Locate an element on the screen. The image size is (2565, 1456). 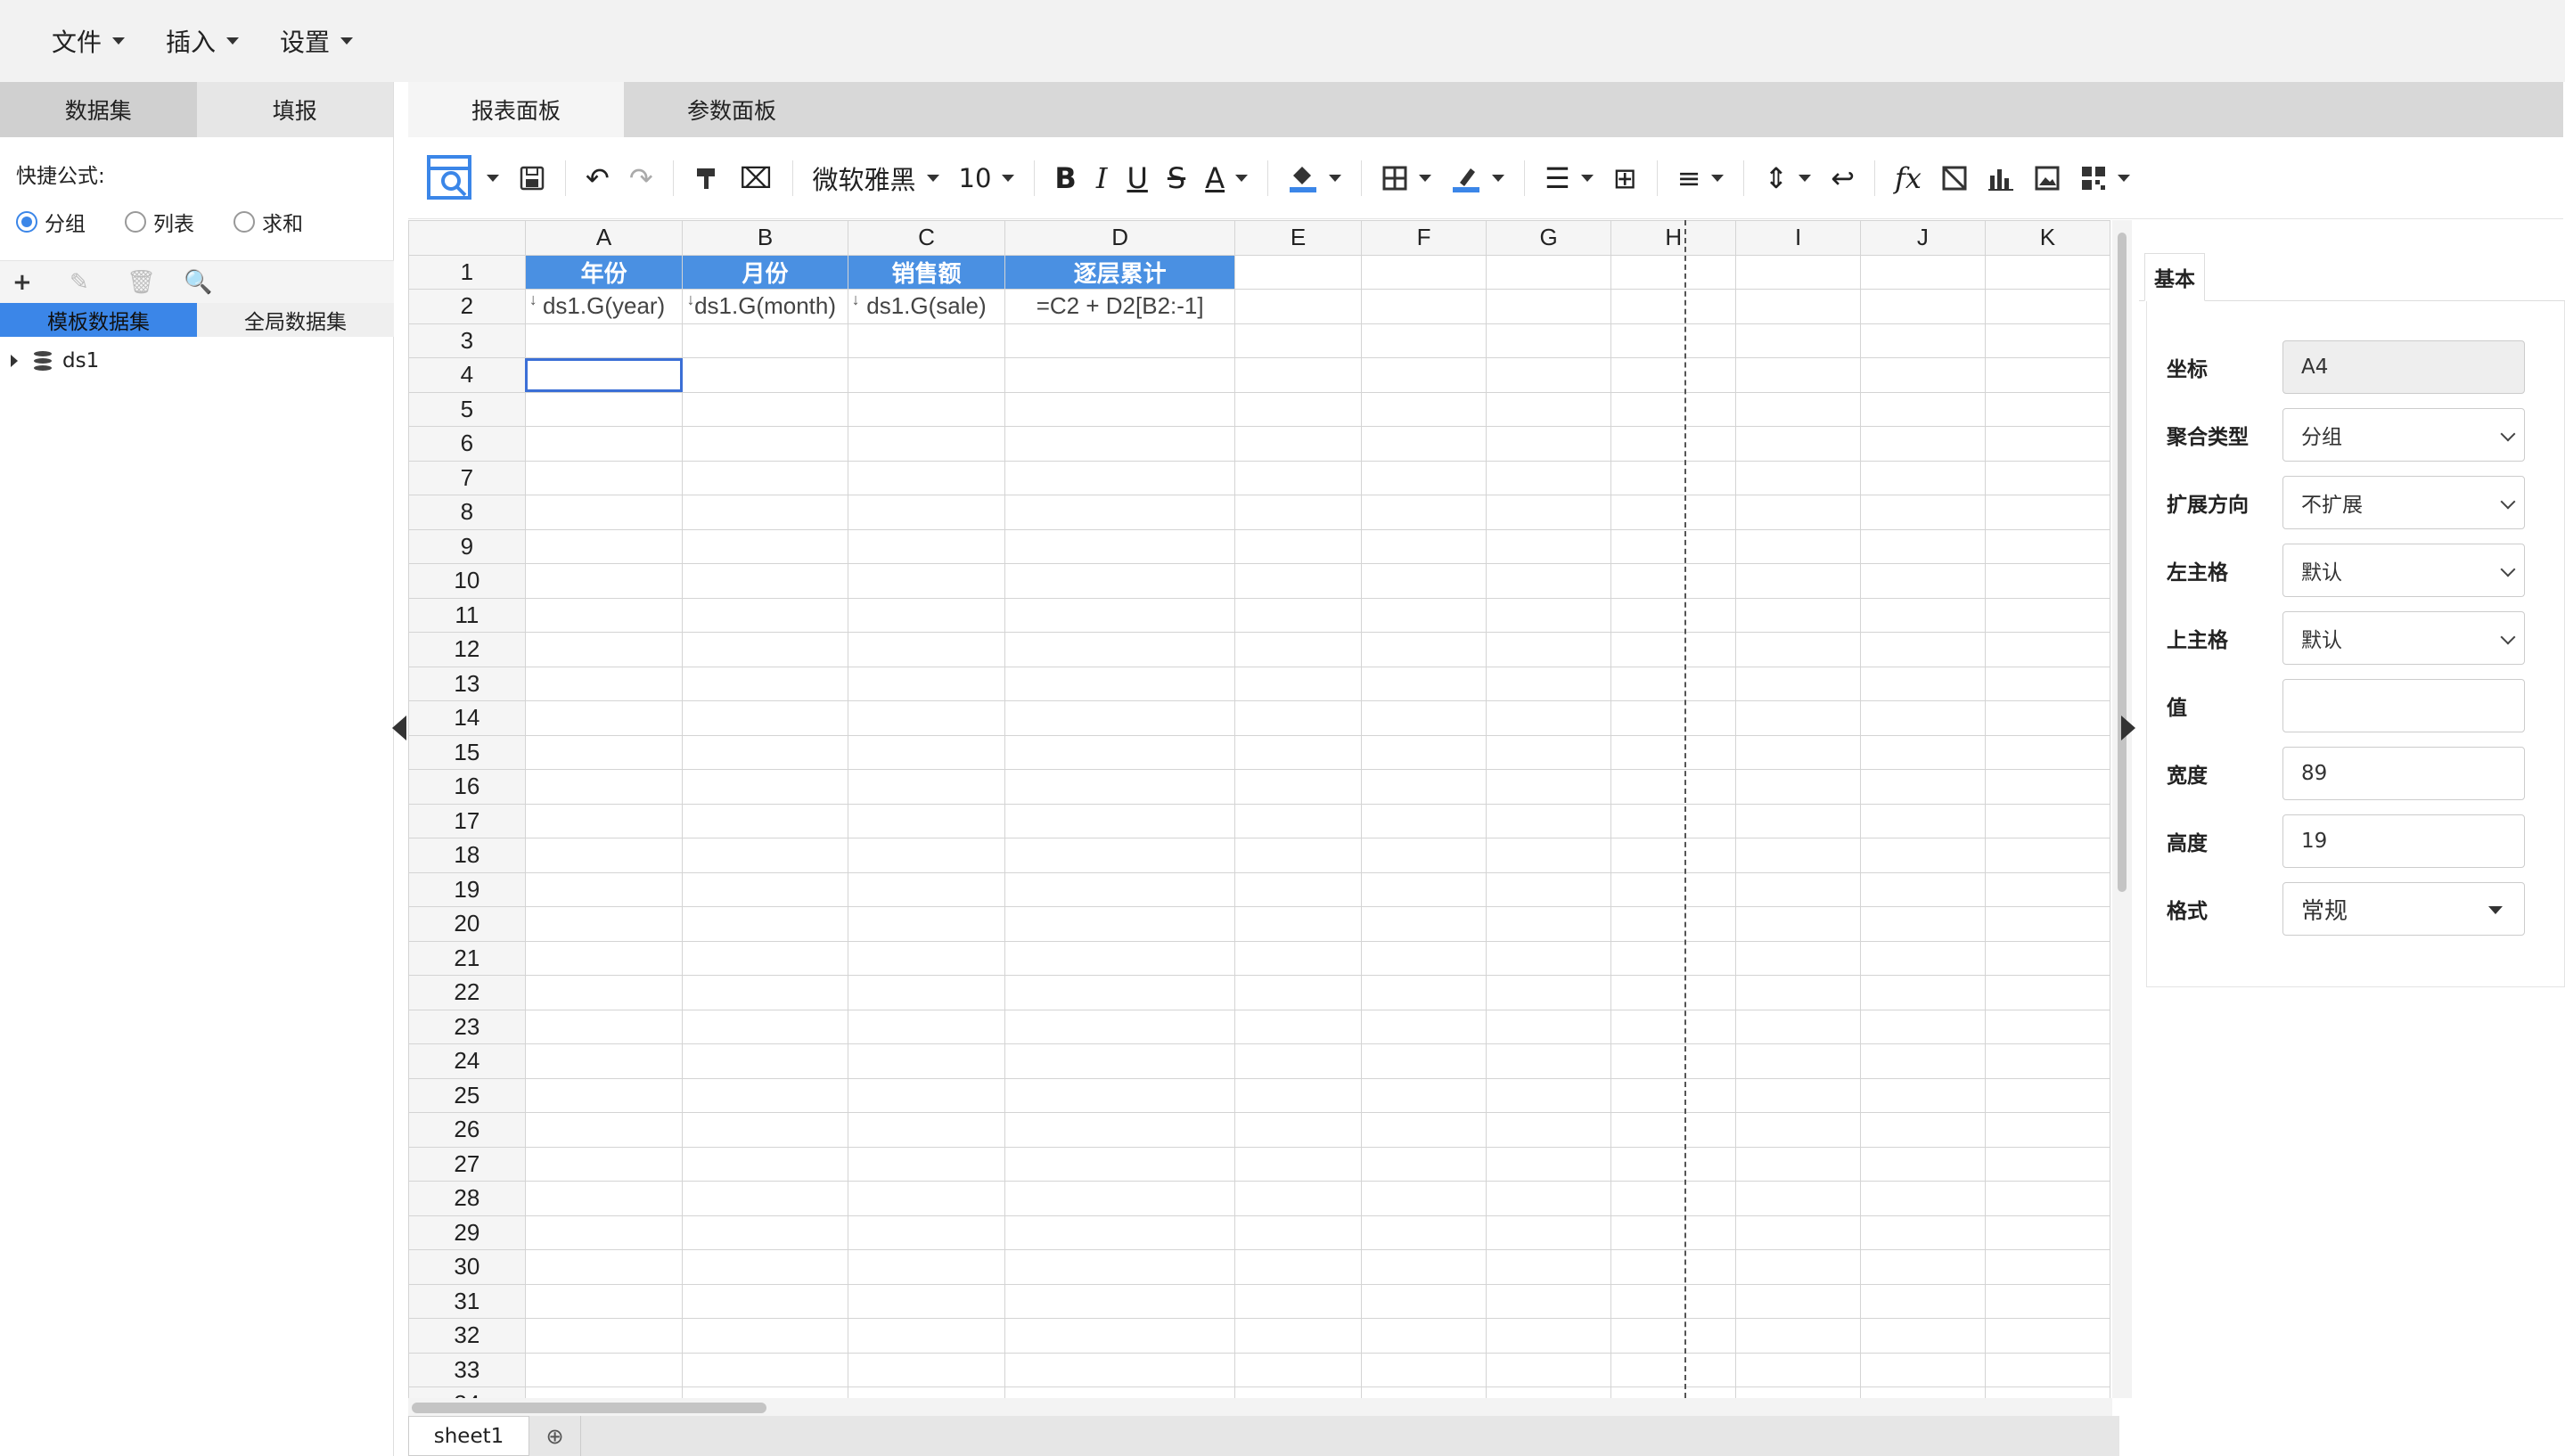
cell-b17 is located at coordinates (765, 821).